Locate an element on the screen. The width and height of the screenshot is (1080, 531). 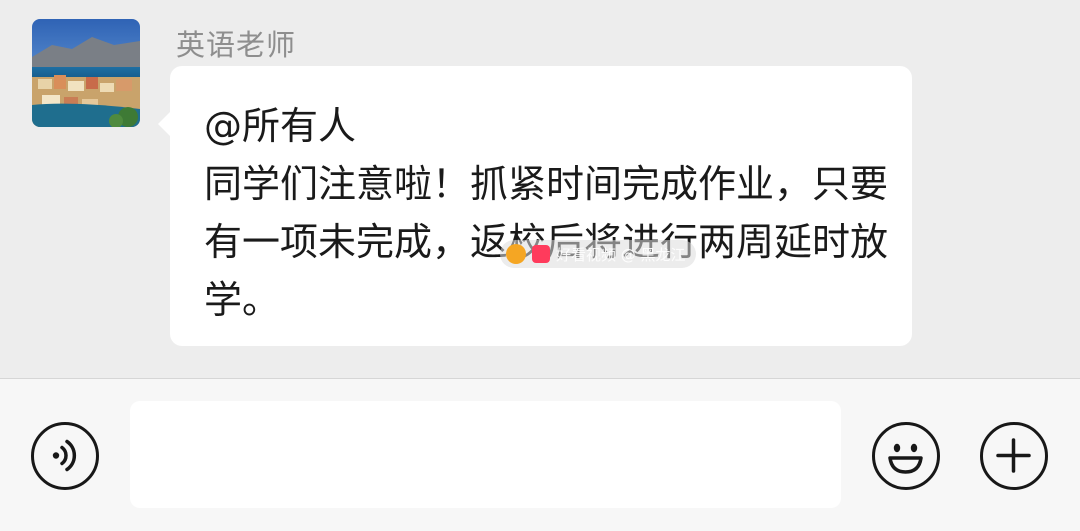
more-button is located at coordinates (1014, 456).